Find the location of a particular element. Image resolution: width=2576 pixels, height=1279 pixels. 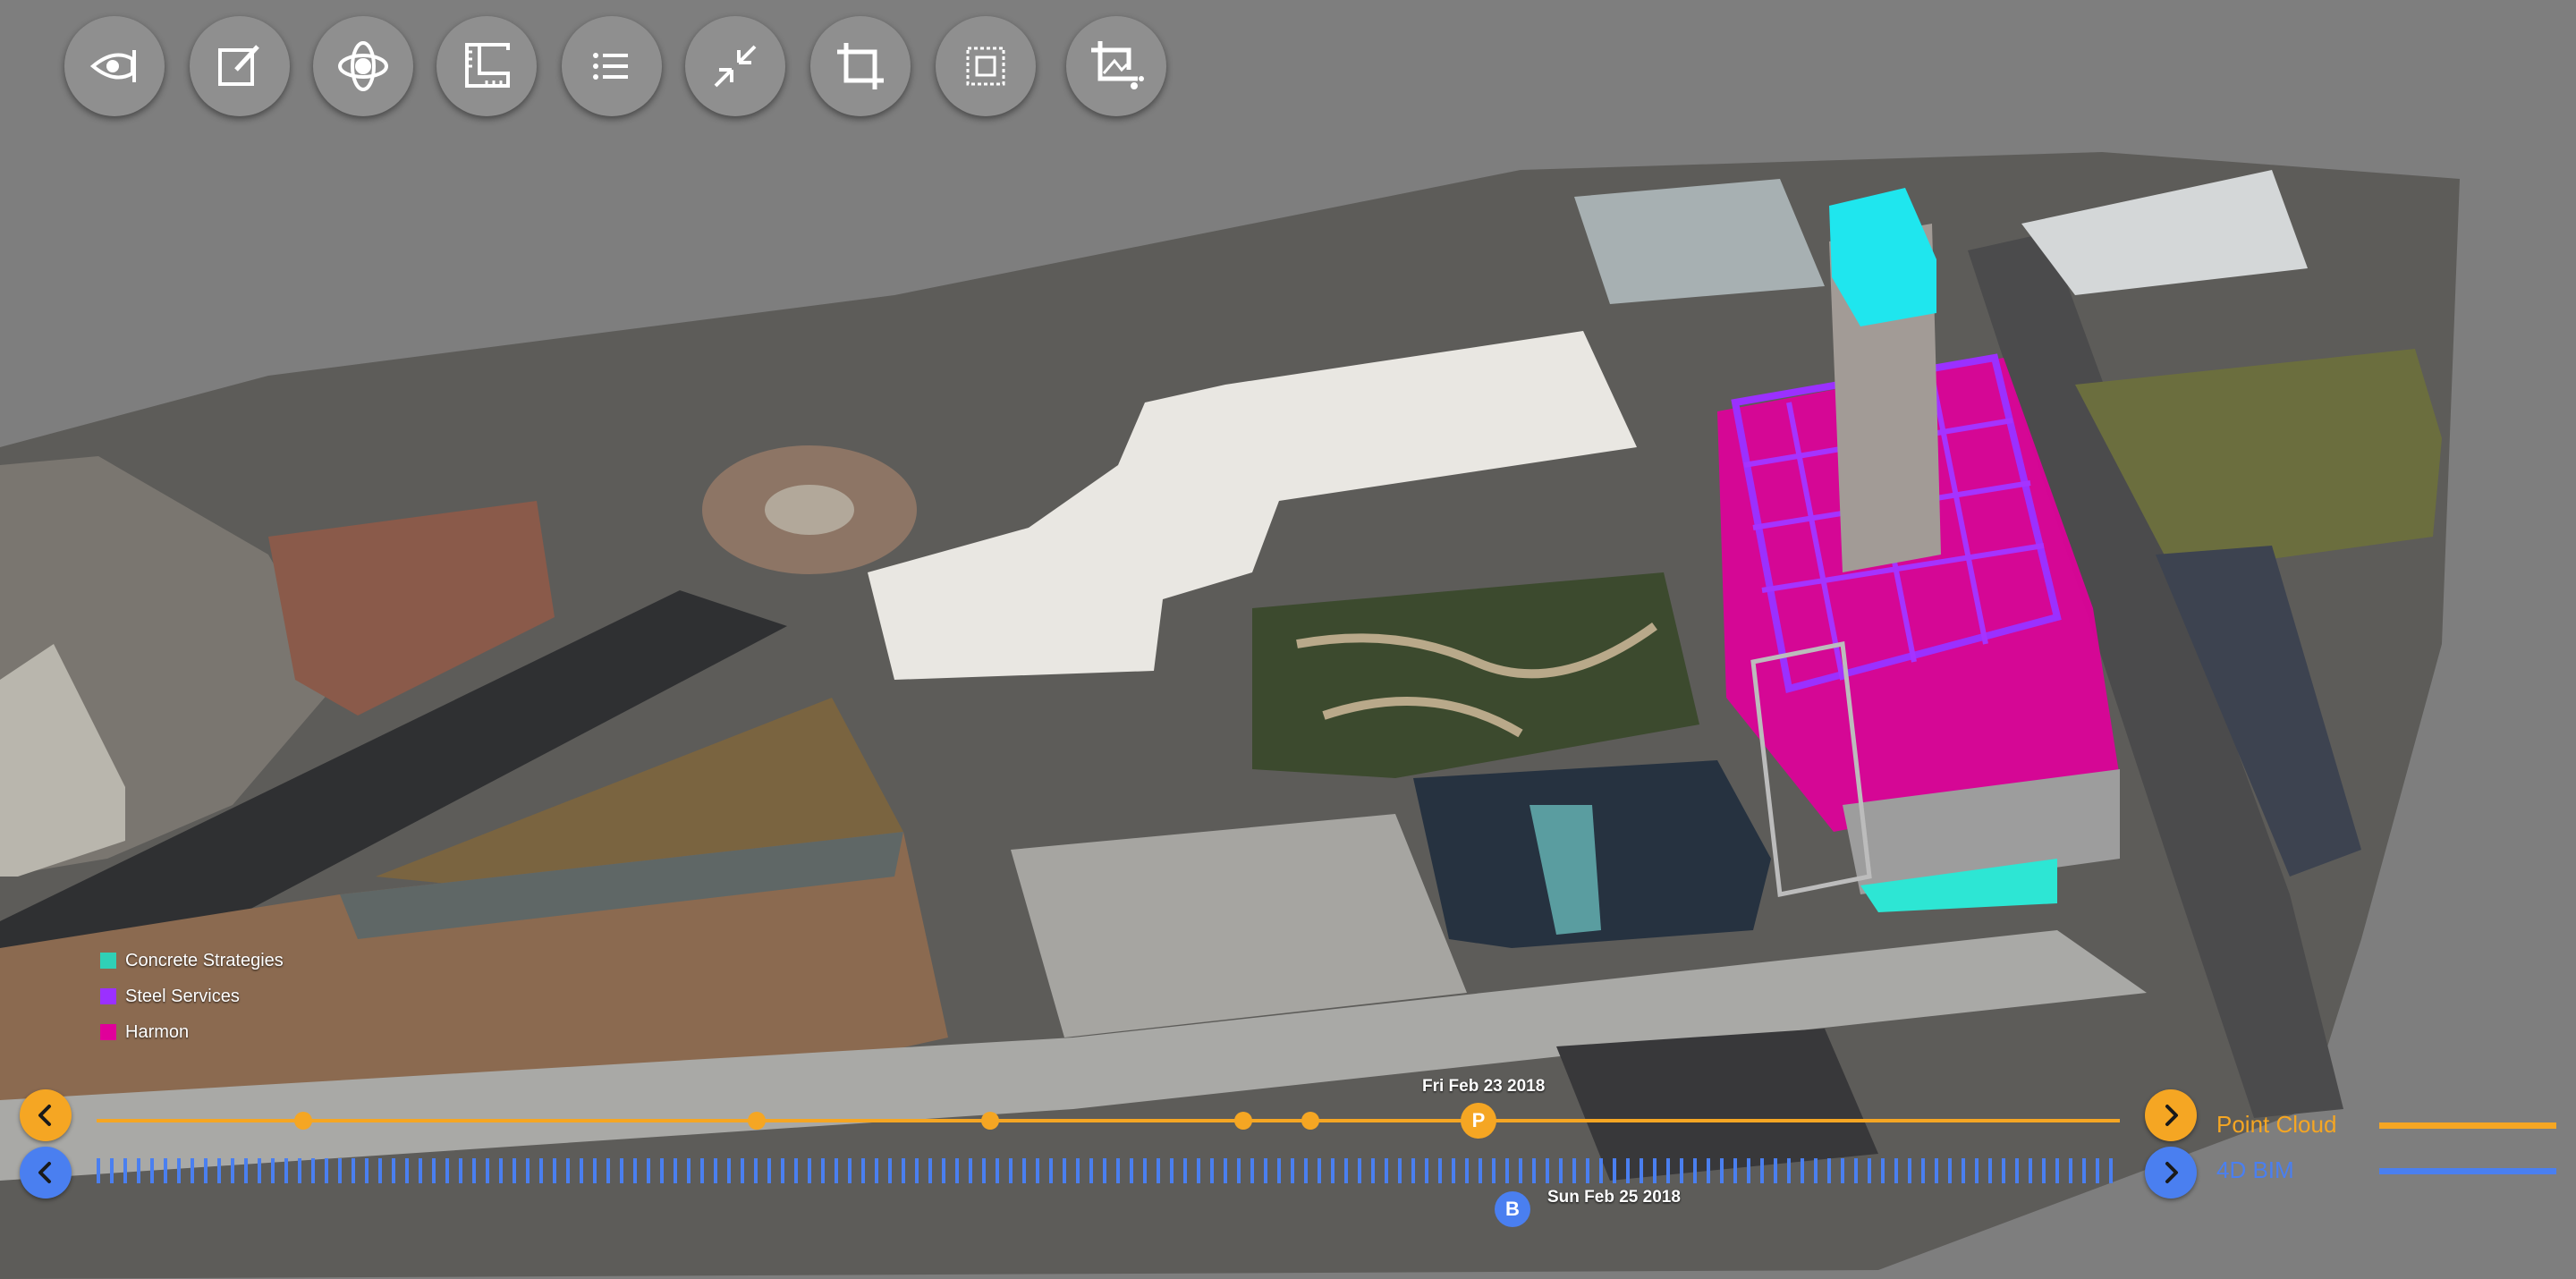

bim-prev-button is located at coordinates (46, 1173).